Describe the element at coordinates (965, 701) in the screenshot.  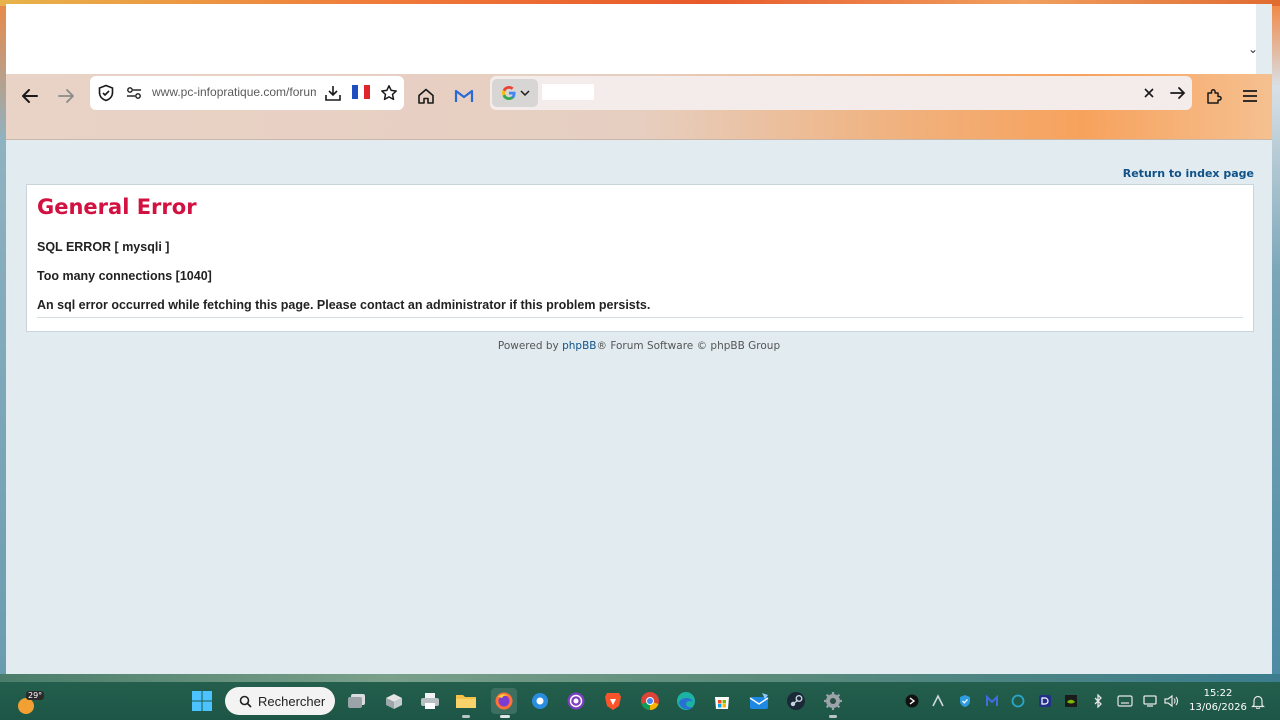
I see `security-tray-icon` at that location.